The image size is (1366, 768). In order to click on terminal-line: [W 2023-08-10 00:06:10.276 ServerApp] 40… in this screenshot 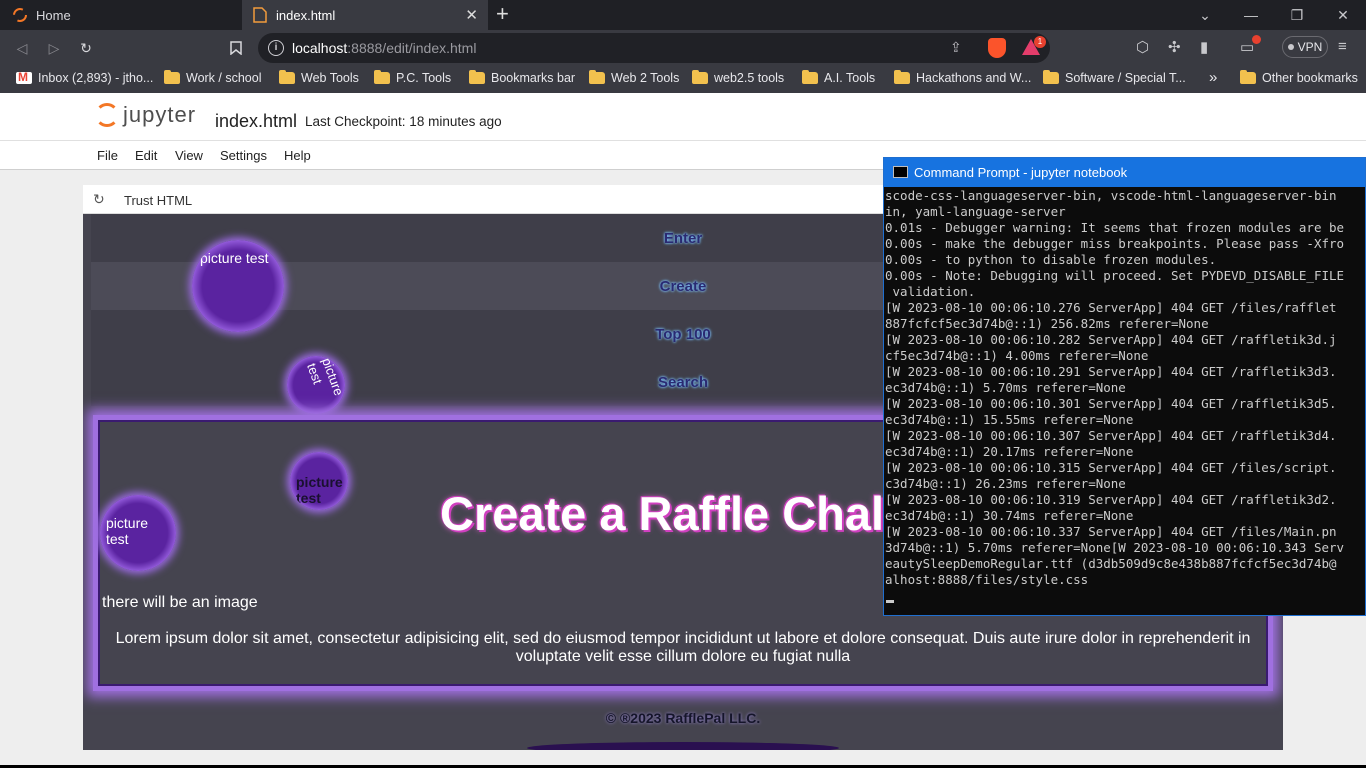, I will do `click(1111, 307)`.